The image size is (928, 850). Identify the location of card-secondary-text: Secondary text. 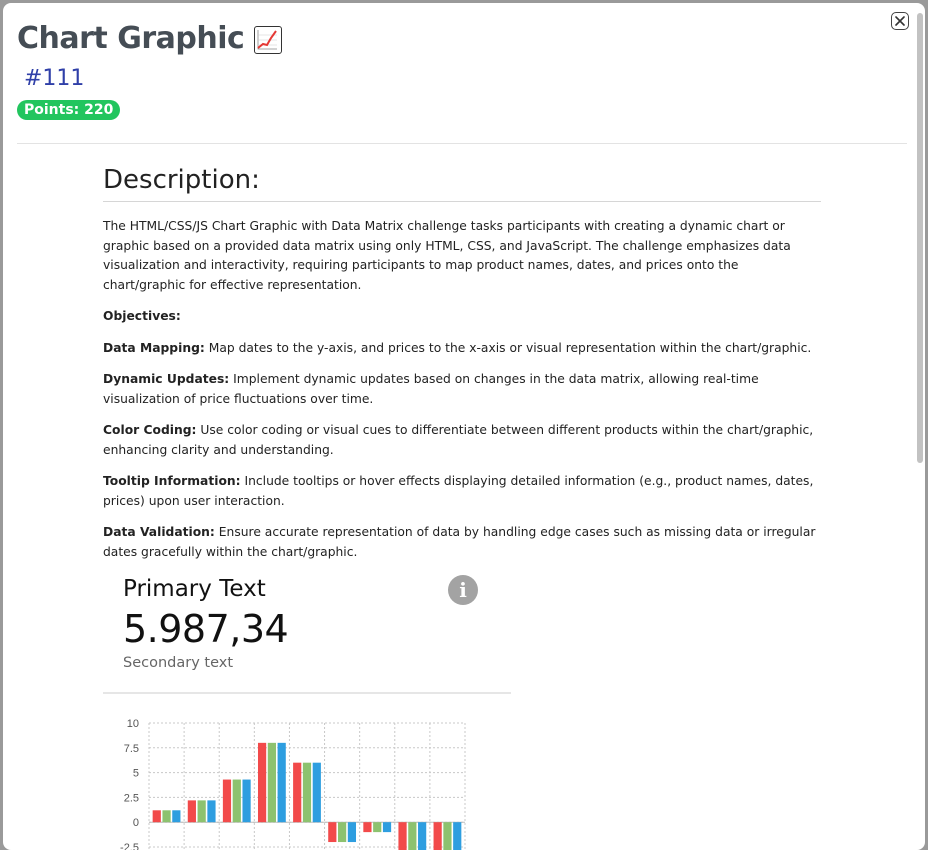
(178, 663).